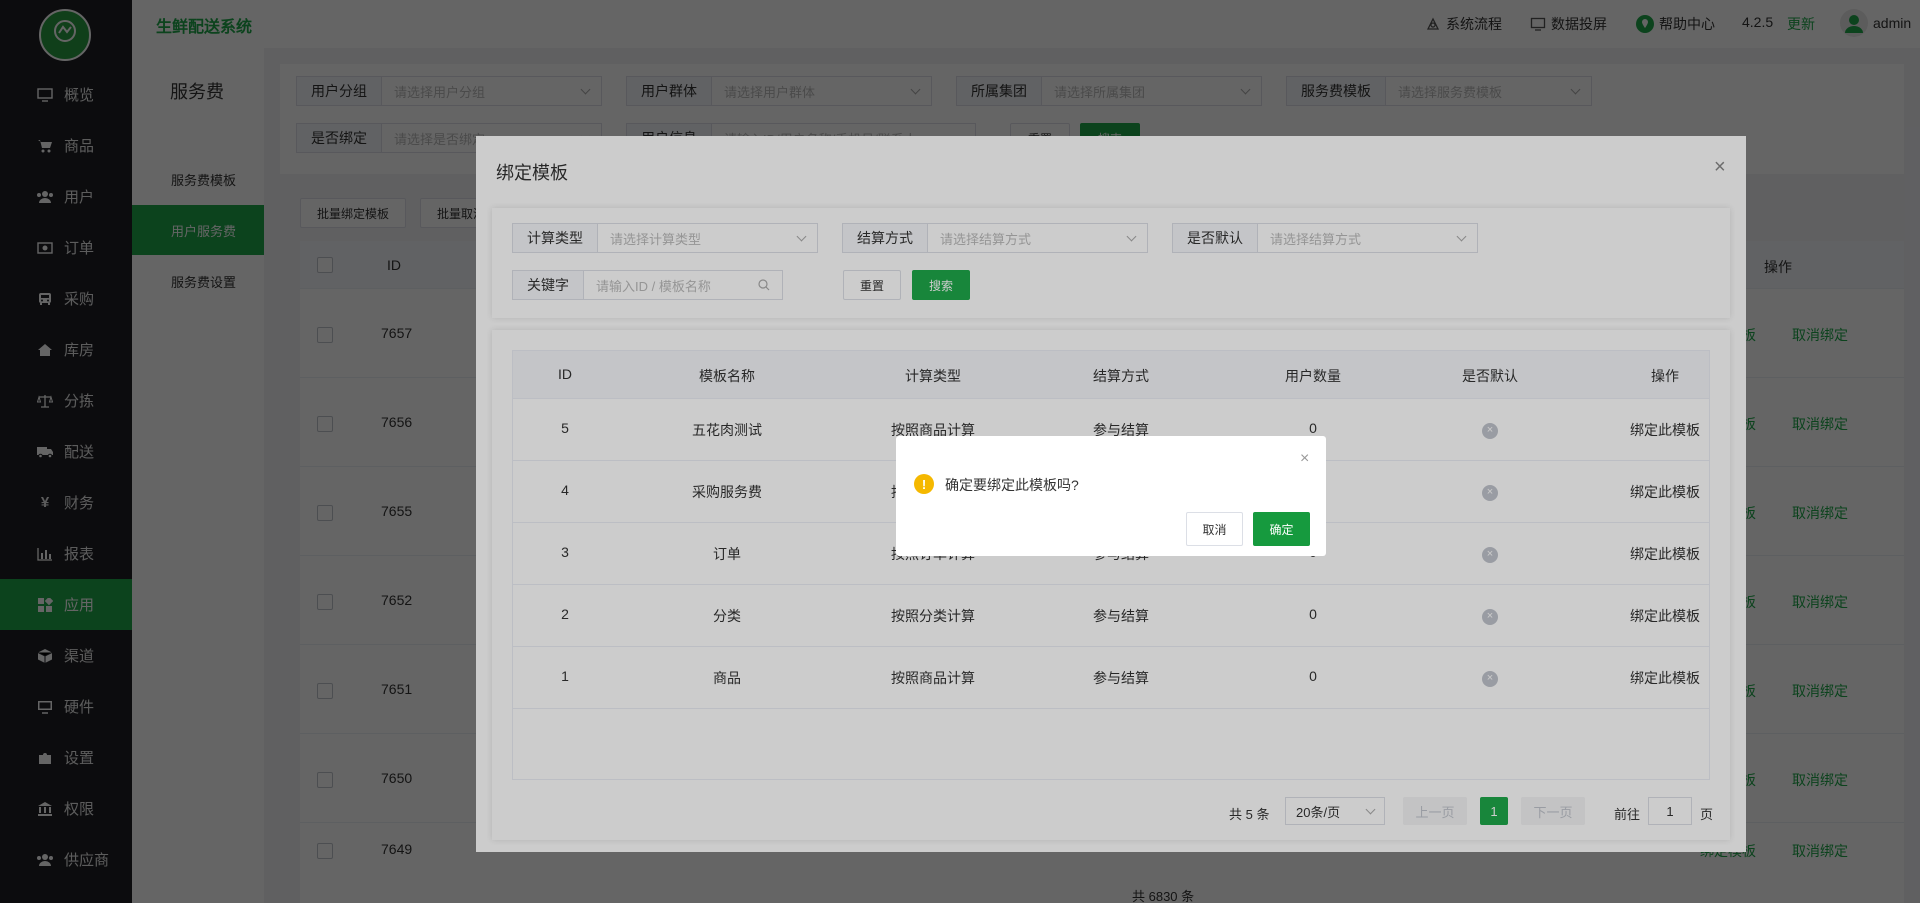 This screenshot has height=903, width=1920. What do you see at coordinates (1281, 529) in the screenshot?
I see `confirm-ok-button: 确定` at bounding box center [1281, 529].